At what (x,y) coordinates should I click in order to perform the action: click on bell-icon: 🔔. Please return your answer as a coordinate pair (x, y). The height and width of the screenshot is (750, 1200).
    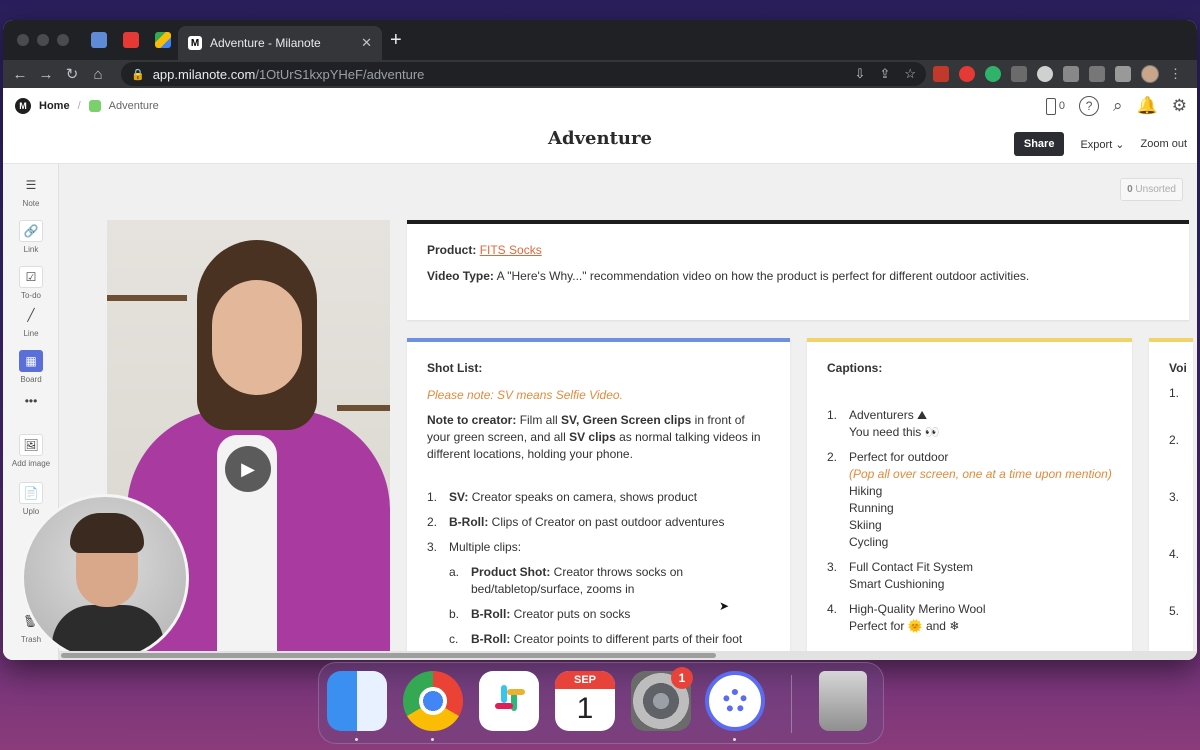
    Looking at the image, I should click on (1147, 106).